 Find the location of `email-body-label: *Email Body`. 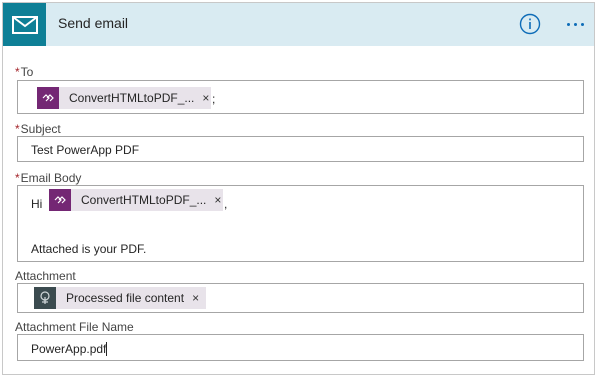

email-body-label: *Email Body is located at coordinates (48, 178).